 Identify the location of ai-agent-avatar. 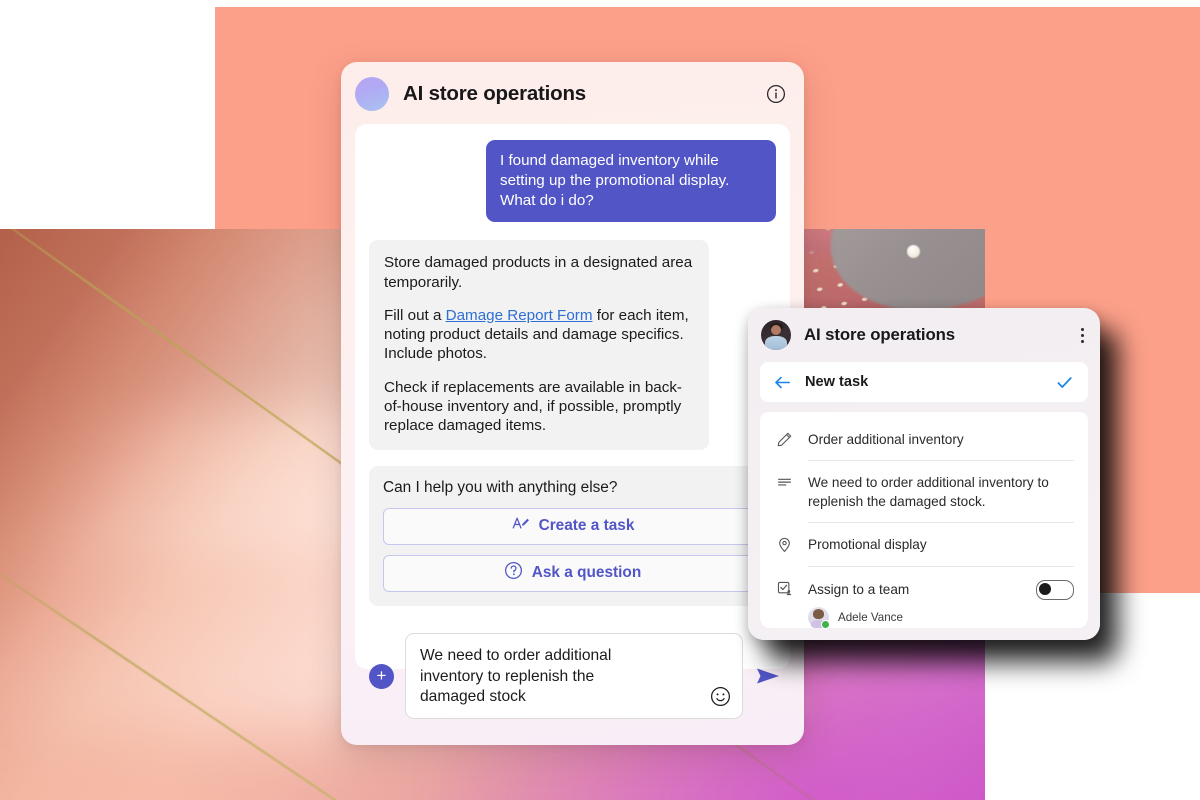
(372, 94).